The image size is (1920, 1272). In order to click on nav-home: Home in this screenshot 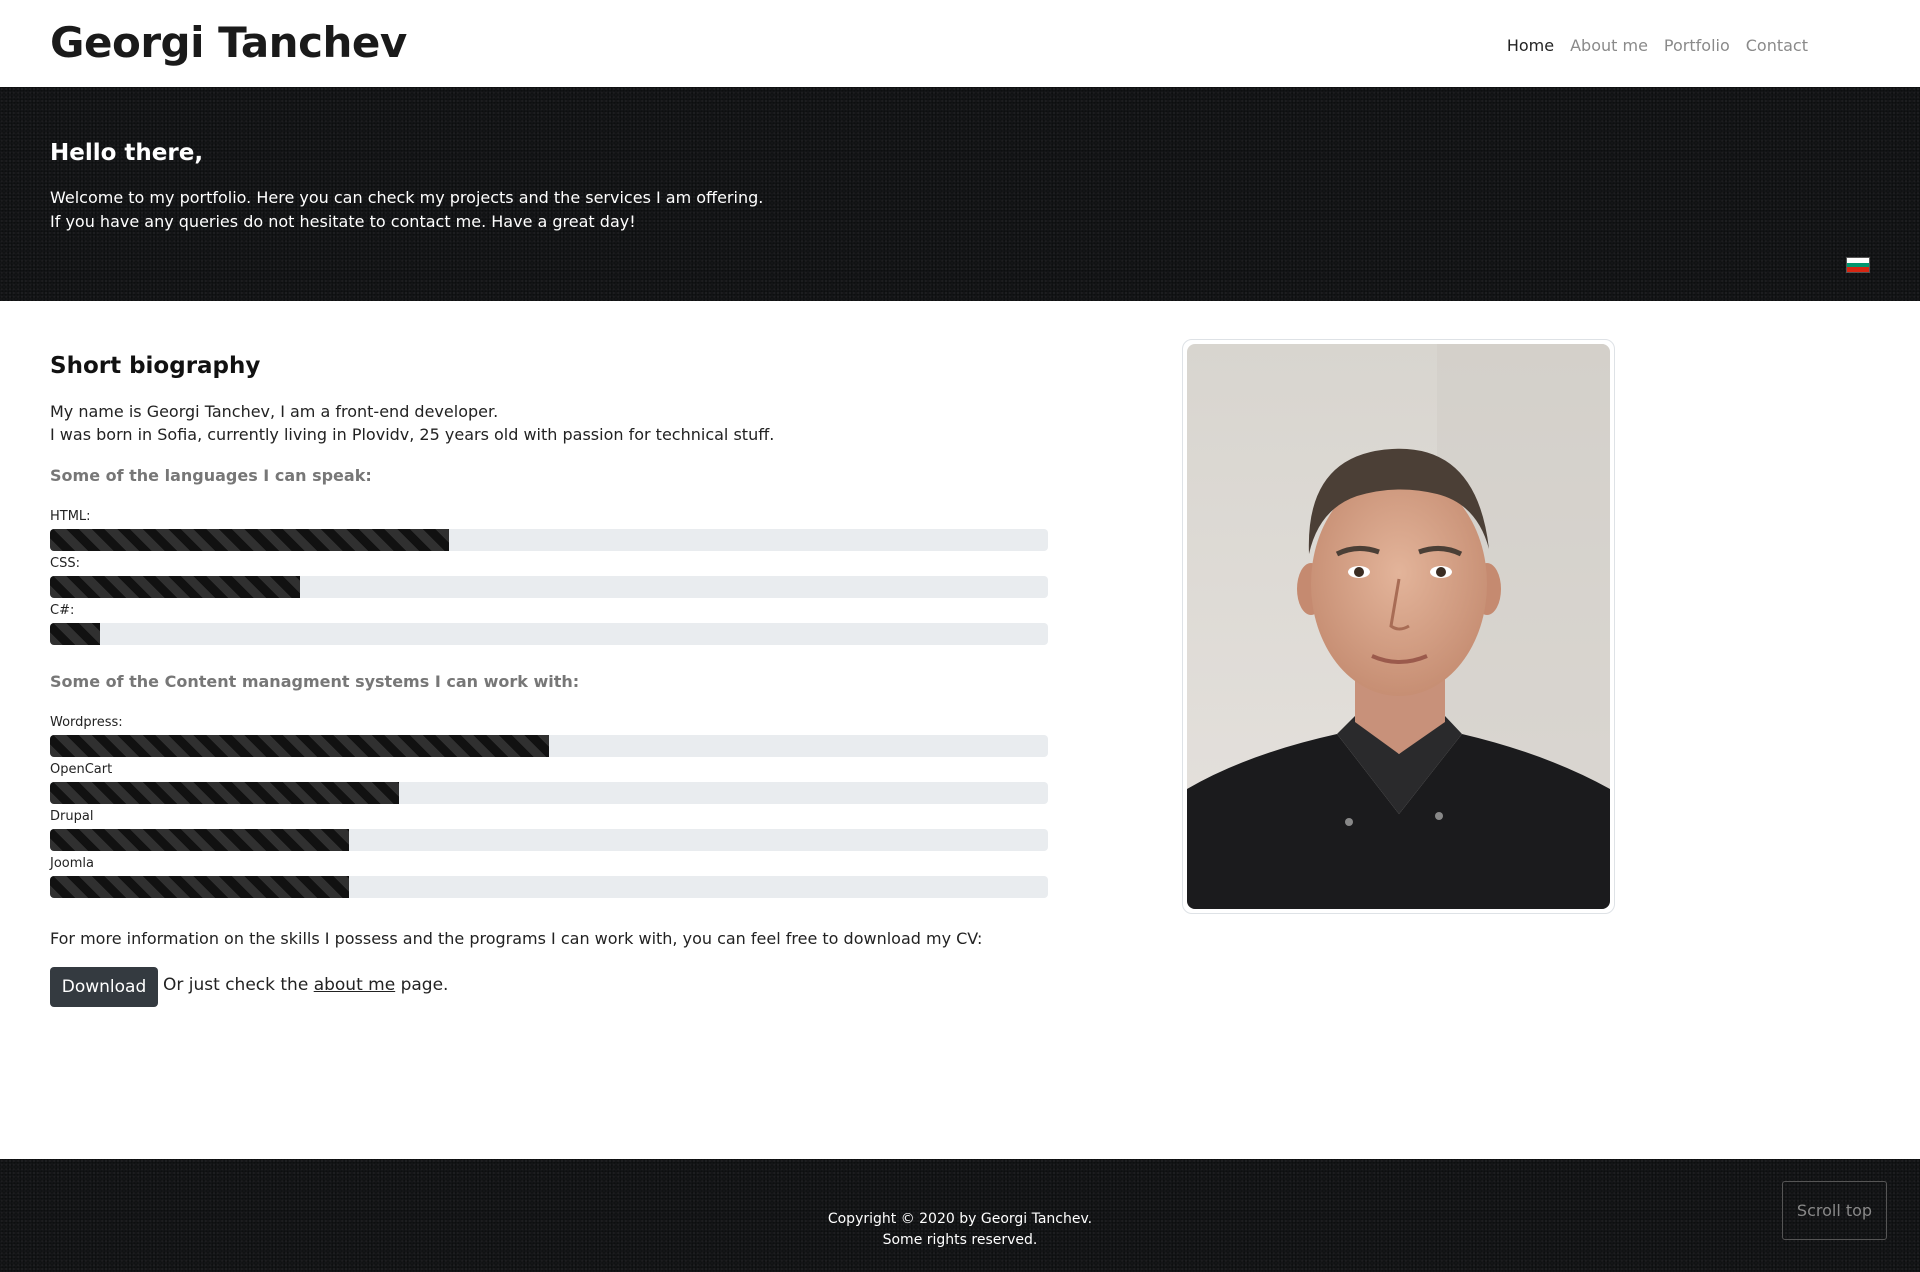, I will do `click(1530, 45)`.